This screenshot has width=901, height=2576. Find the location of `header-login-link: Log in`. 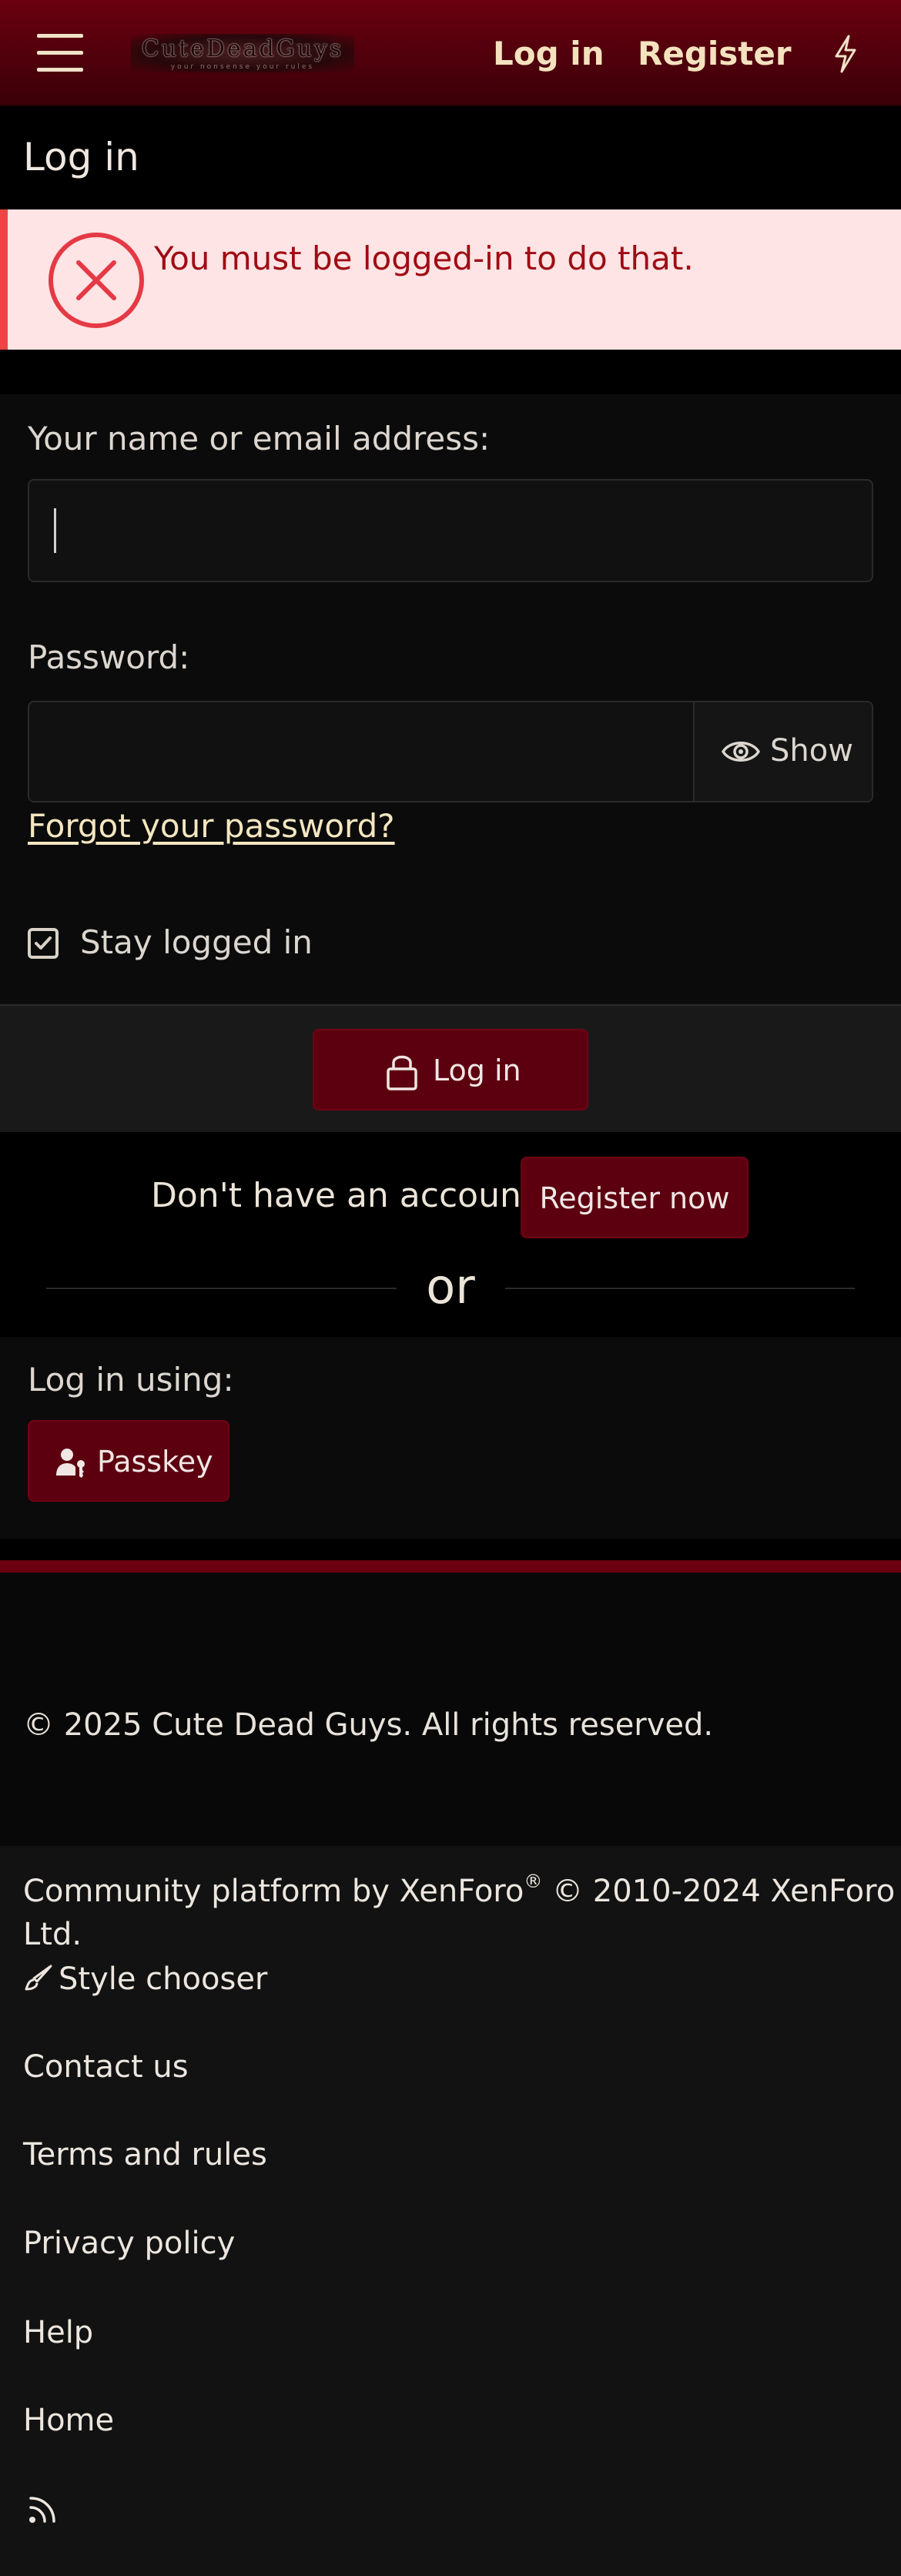

header-login-link: Log in is located at coordinates (549, 54).